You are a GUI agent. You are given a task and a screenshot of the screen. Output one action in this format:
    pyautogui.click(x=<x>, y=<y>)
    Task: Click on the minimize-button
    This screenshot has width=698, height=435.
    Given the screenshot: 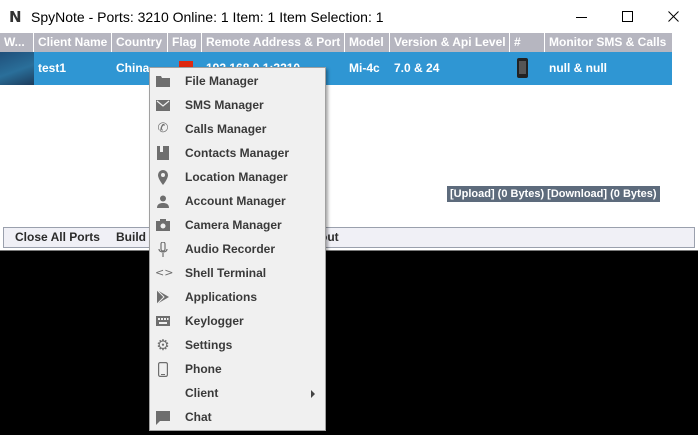 What is the action you would take?
    pyautogui.click(x=582, y=17)
    